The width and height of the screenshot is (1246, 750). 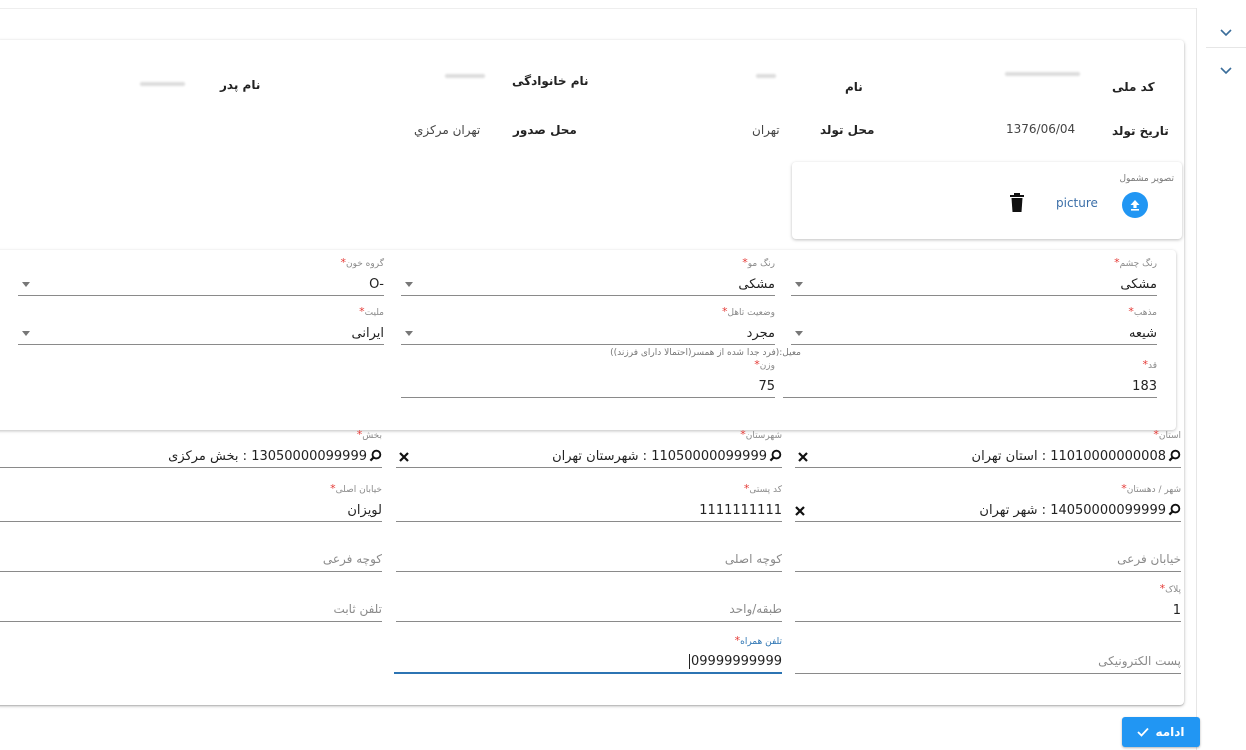 What do you see at coordinates (357, 609) in the screenshot?
I see `landline-placeholder: تلفن ثابت` at bounding box center [357, 609].